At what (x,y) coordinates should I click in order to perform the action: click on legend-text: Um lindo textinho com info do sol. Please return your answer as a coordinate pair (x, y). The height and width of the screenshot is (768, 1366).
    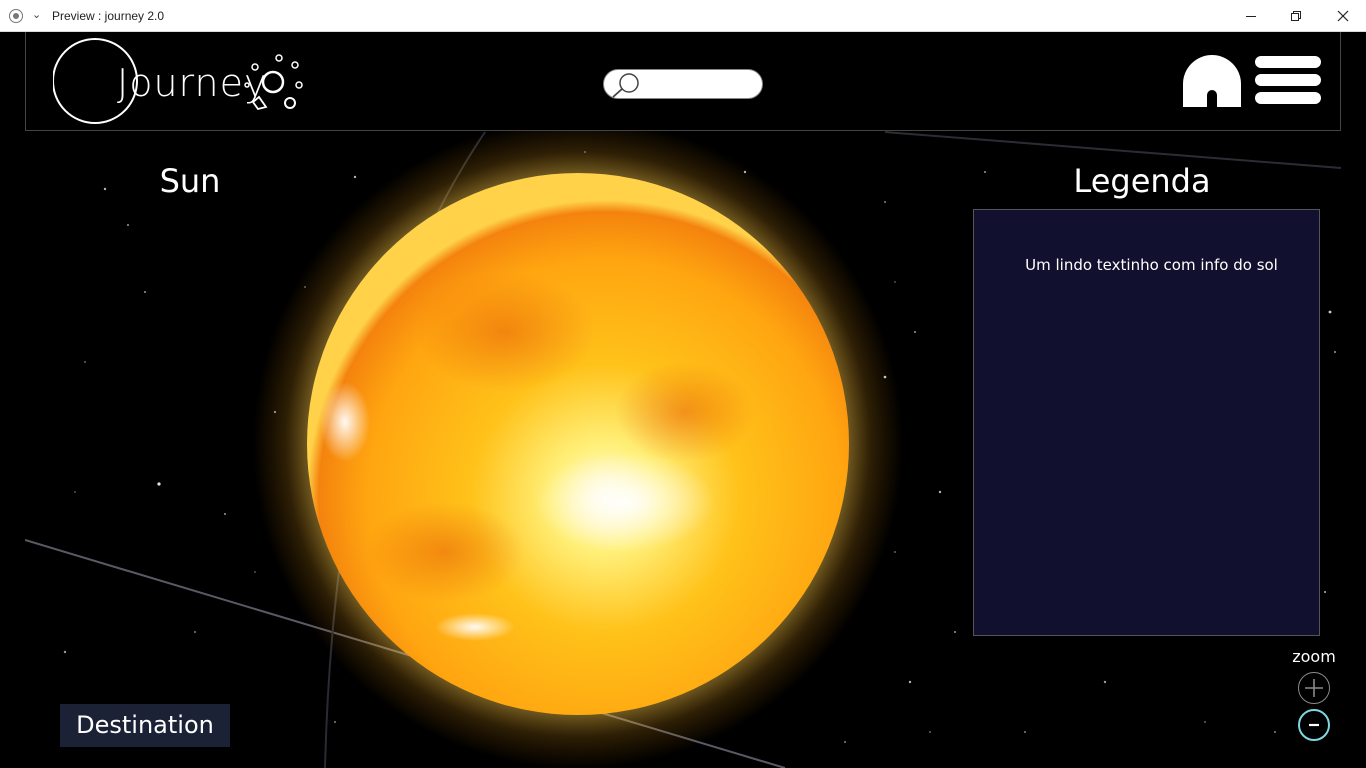
    Looking at the image, I should click on (1151, 265).